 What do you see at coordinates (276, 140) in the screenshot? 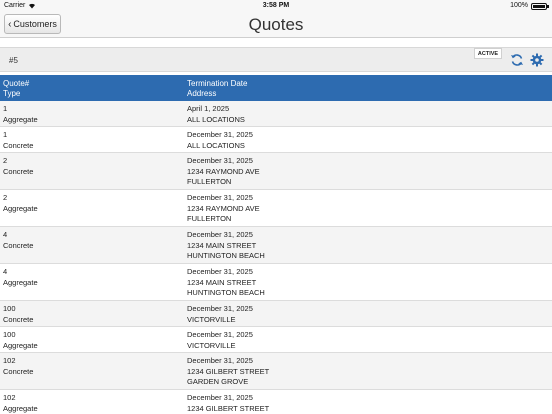
I see `table-row: 1 Concrete December 31, 2025 ALL LOCATIONS` at bounding box center [276, 140].